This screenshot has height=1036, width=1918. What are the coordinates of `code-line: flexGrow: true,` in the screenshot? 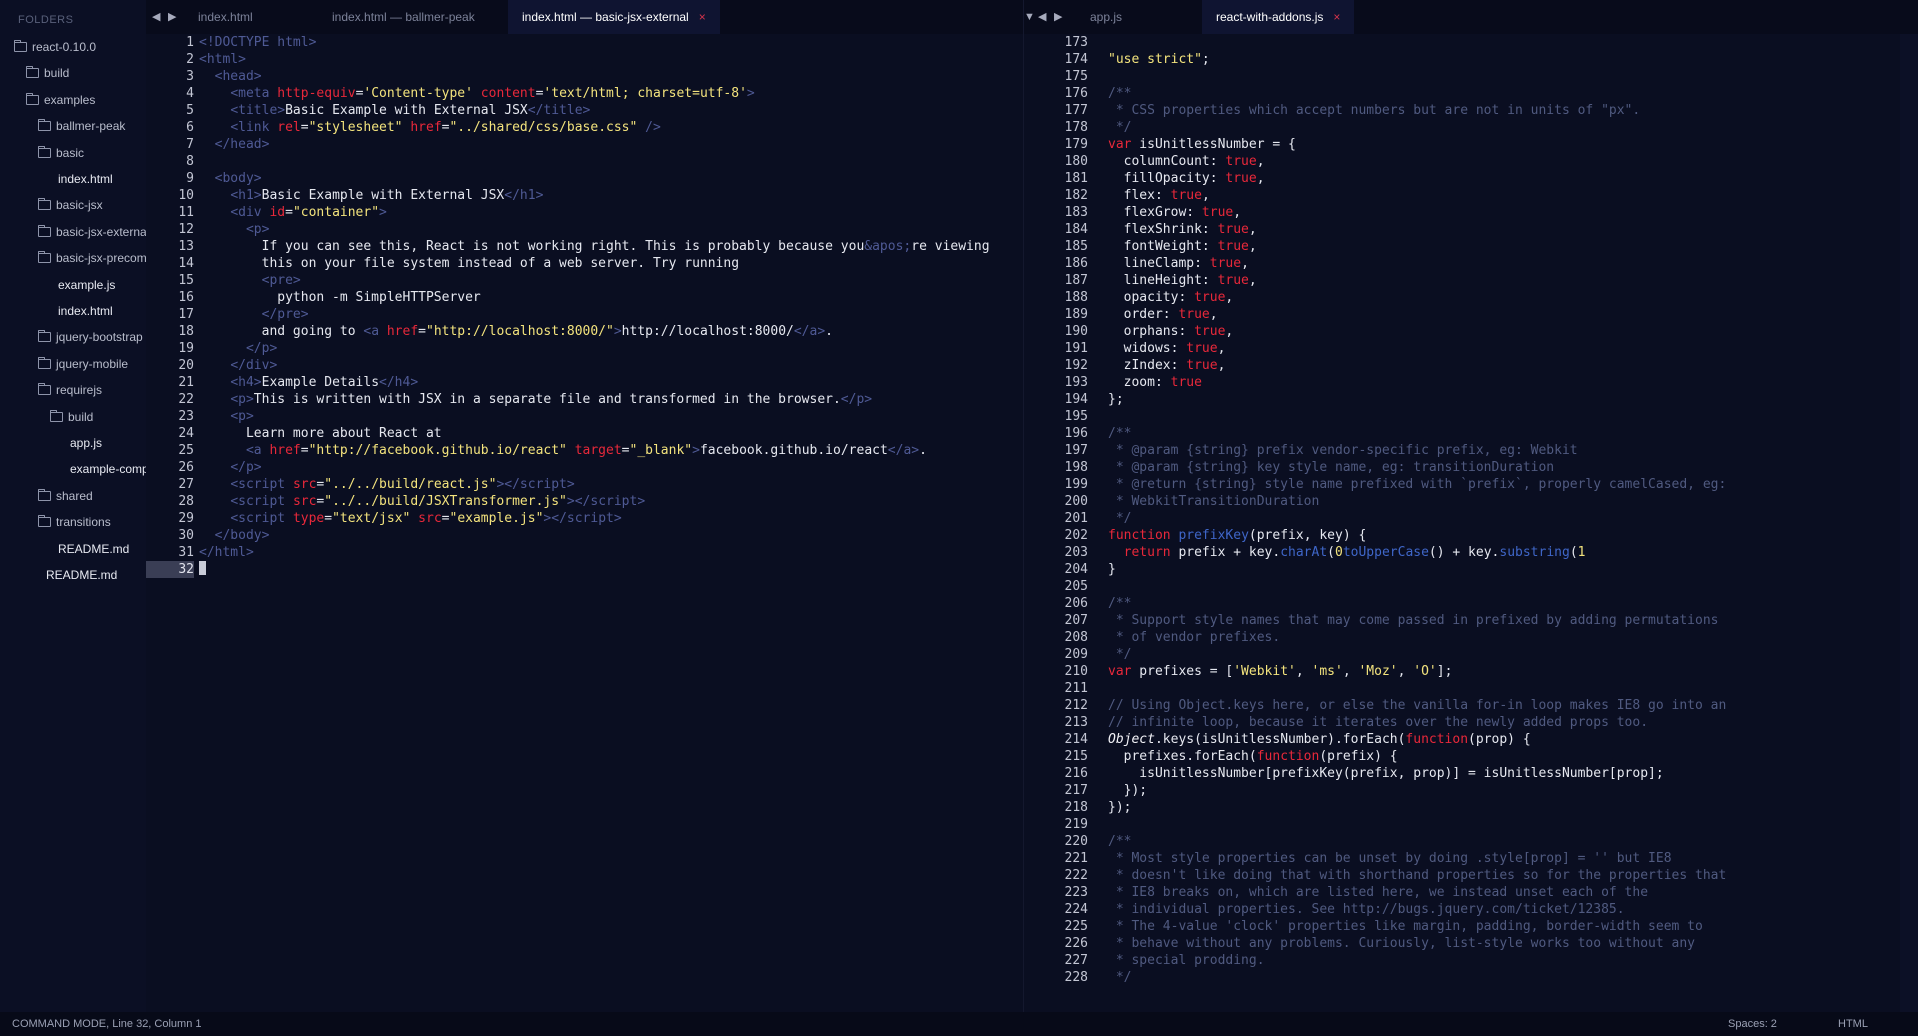 It's located at (1417, 212).